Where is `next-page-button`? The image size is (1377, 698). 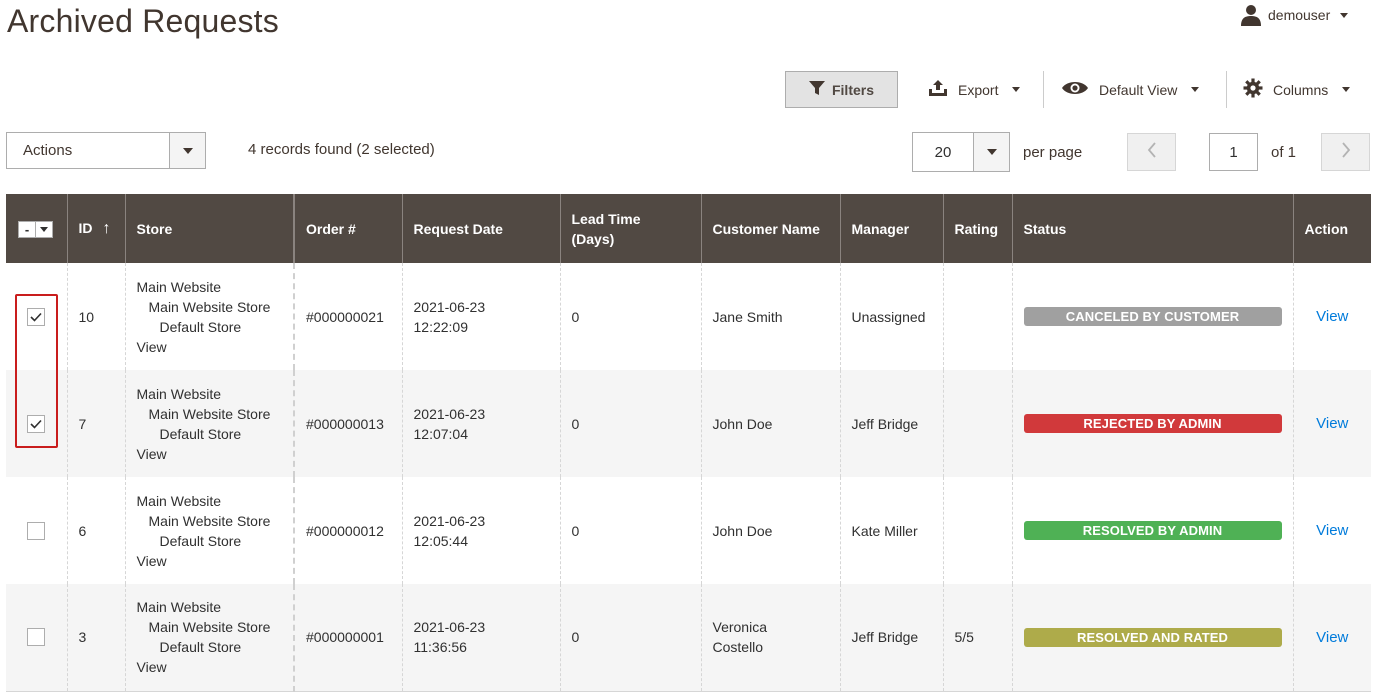
next-page-button is located at coordinates (1345, 152).